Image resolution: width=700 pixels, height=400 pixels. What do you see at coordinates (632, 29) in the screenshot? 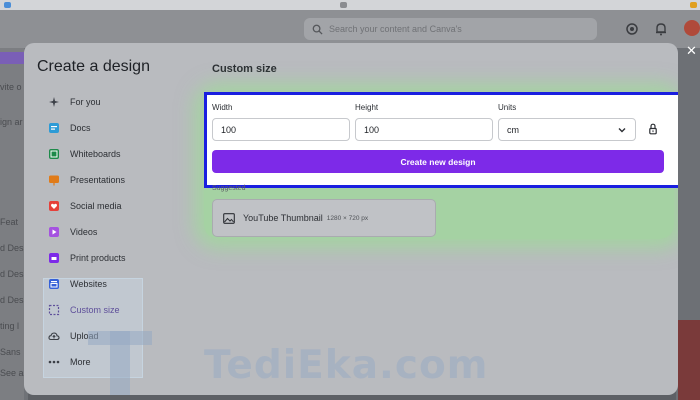
I see `gear-icon` at bounding box center [632, 29].